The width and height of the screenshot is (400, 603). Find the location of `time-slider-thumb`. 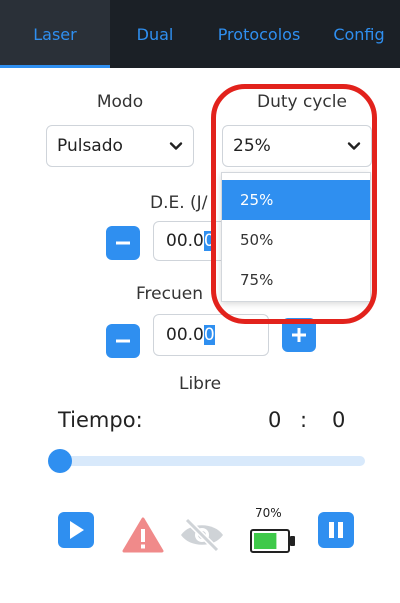

time-slider-thumb is located at coordinates (60, 461).